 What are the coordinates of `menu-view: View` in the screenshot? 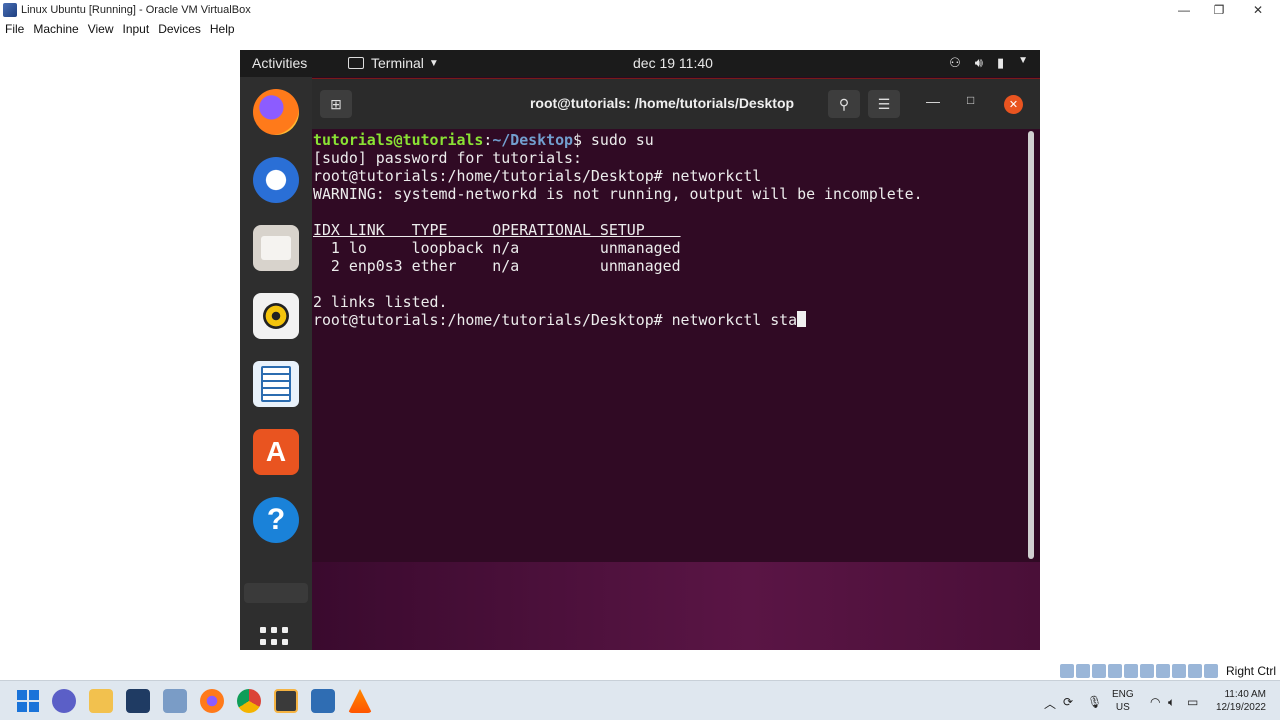 It's located at (101, 29).